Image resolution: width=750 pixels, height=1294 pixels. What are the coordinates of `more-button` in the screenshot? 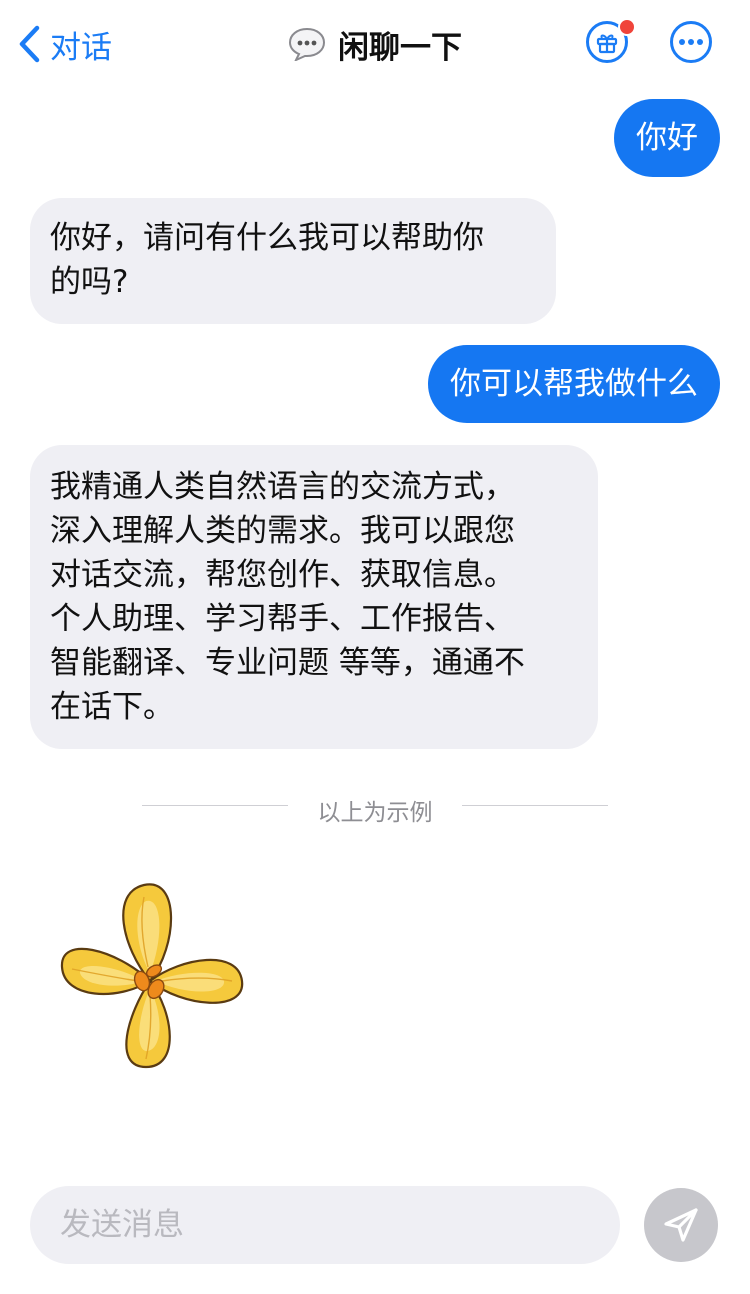 It's located at (691, 42).